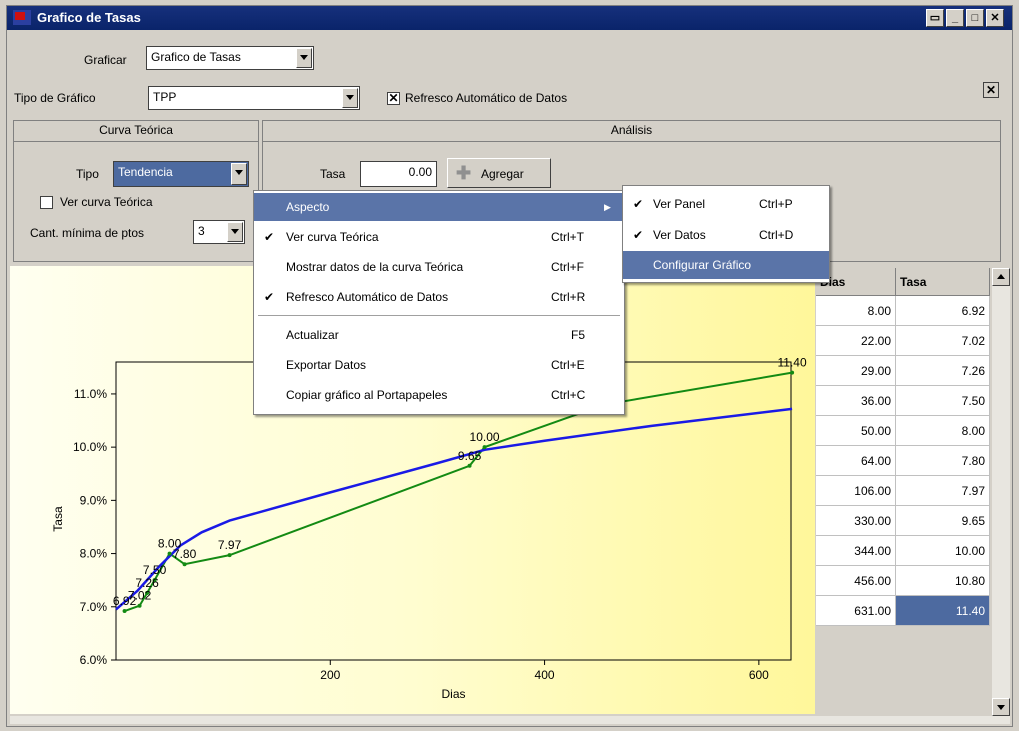 The width and height of the screenshot is (1019, 731). Describe the element at coordinates (181, 174) in the screenshot. I see `curva-tipo-select: Tendencia` at that location.